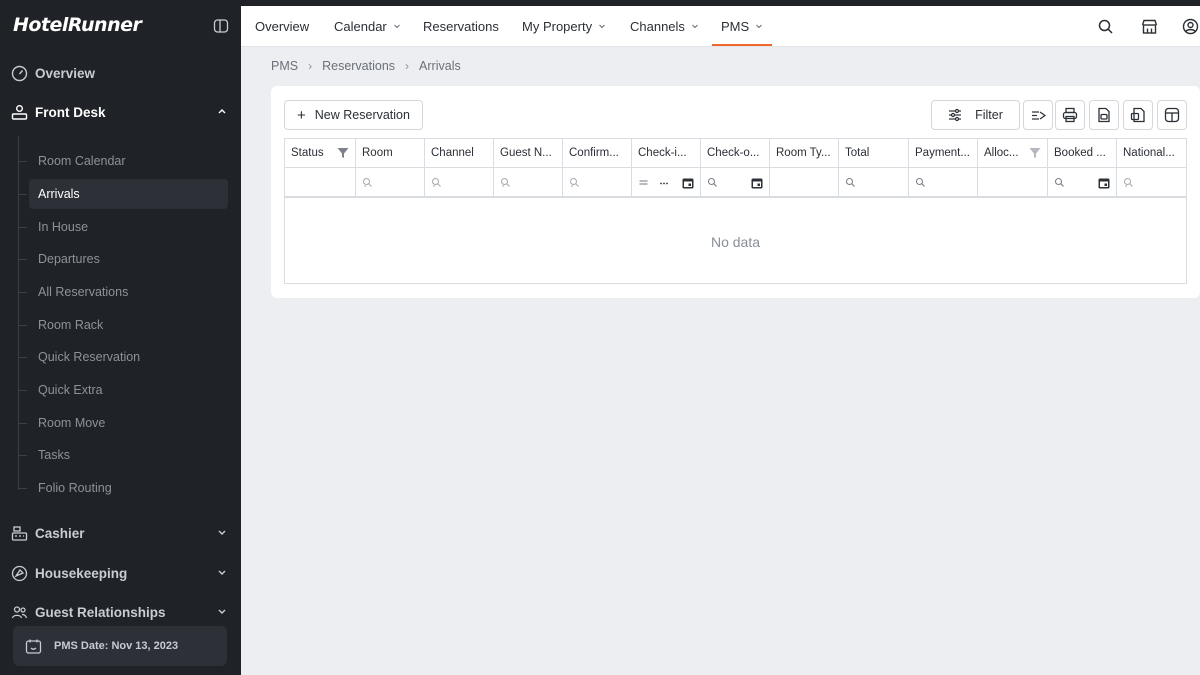 The width and height of the screenshot is (1200, 675). I want to click on sidebar-subitem-room-rack: Room Rack, so click(123, 325).